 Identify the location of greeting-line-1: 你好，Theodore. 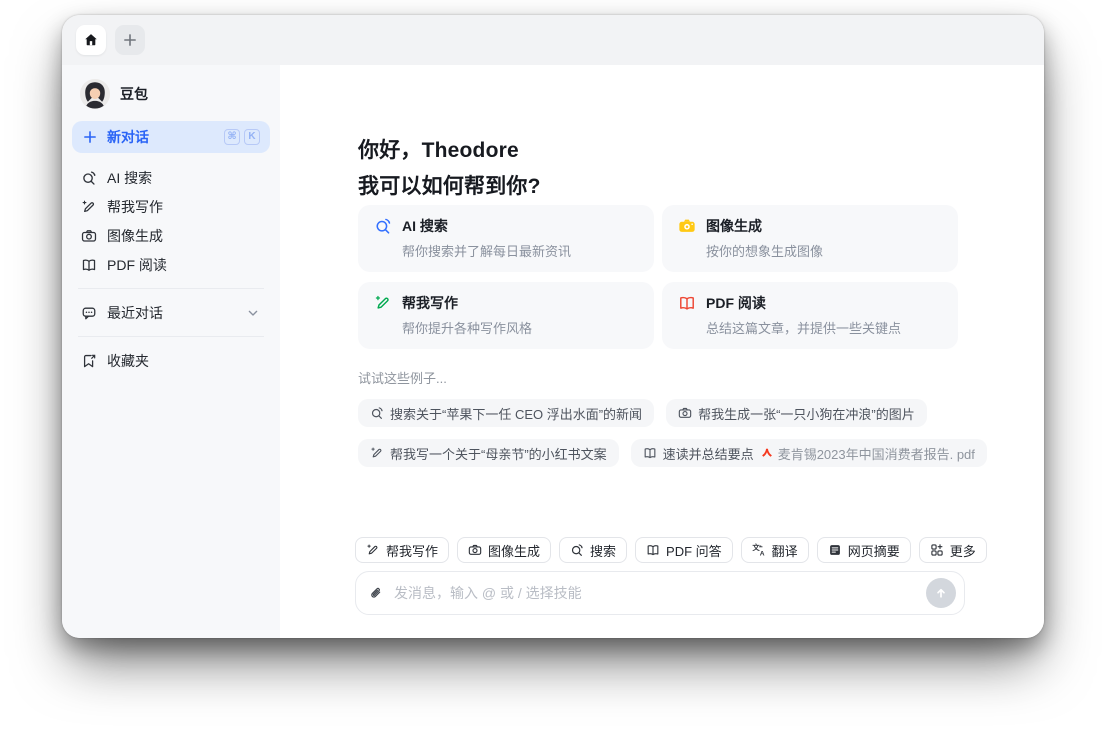
(438, 150).